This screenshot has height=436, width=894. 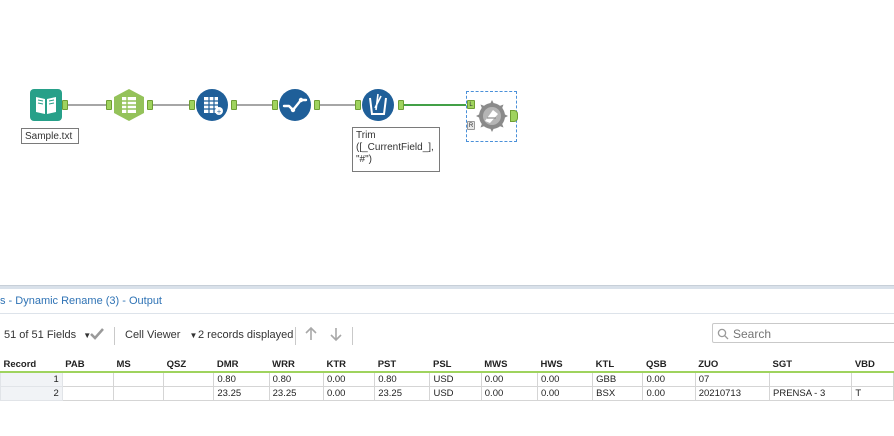 I want to click on column-header: KTL, so click(x=617, y=365).